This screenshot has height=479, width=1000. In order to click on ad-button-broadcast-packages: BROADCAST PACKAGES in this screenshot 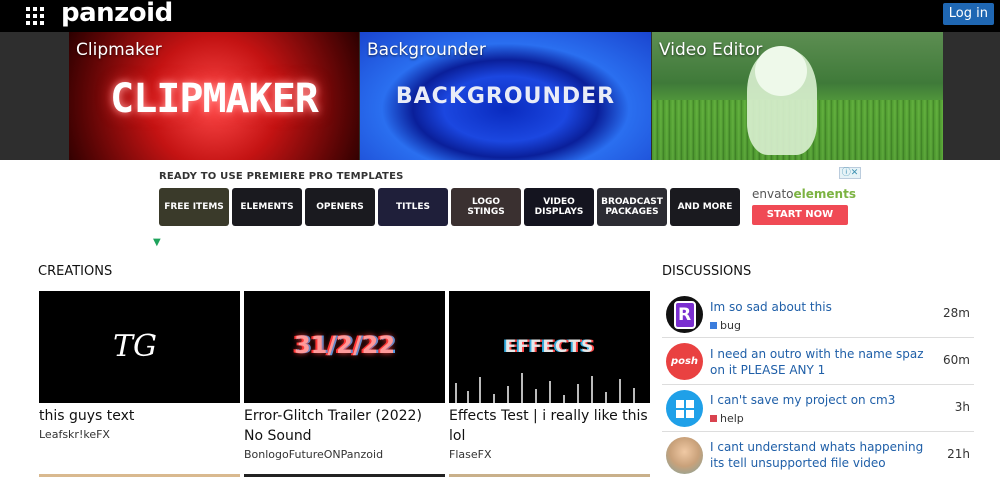, I will do `click(632, 207)`.